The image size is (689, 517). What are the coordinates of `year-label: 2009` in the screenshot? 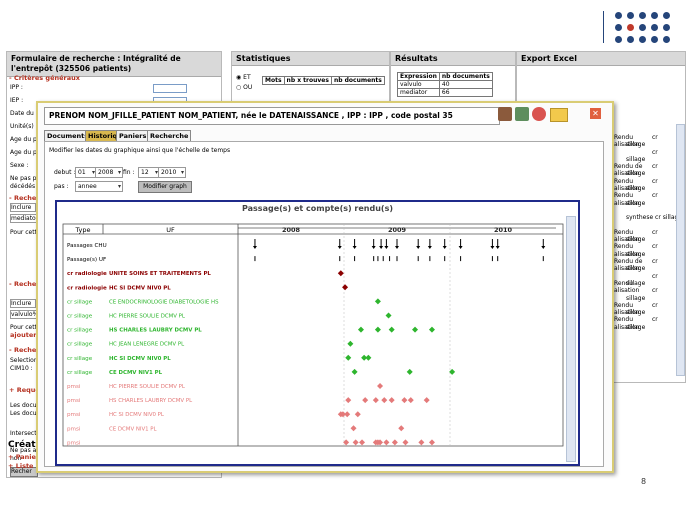 It's located at (397, 230).